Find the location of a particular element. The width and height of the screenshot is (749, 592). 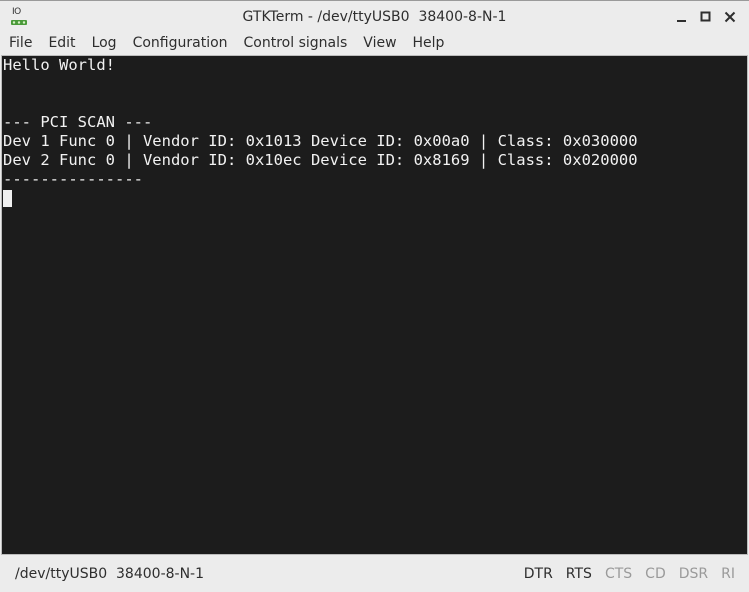

close-icon is located at coordinates (730, 17).